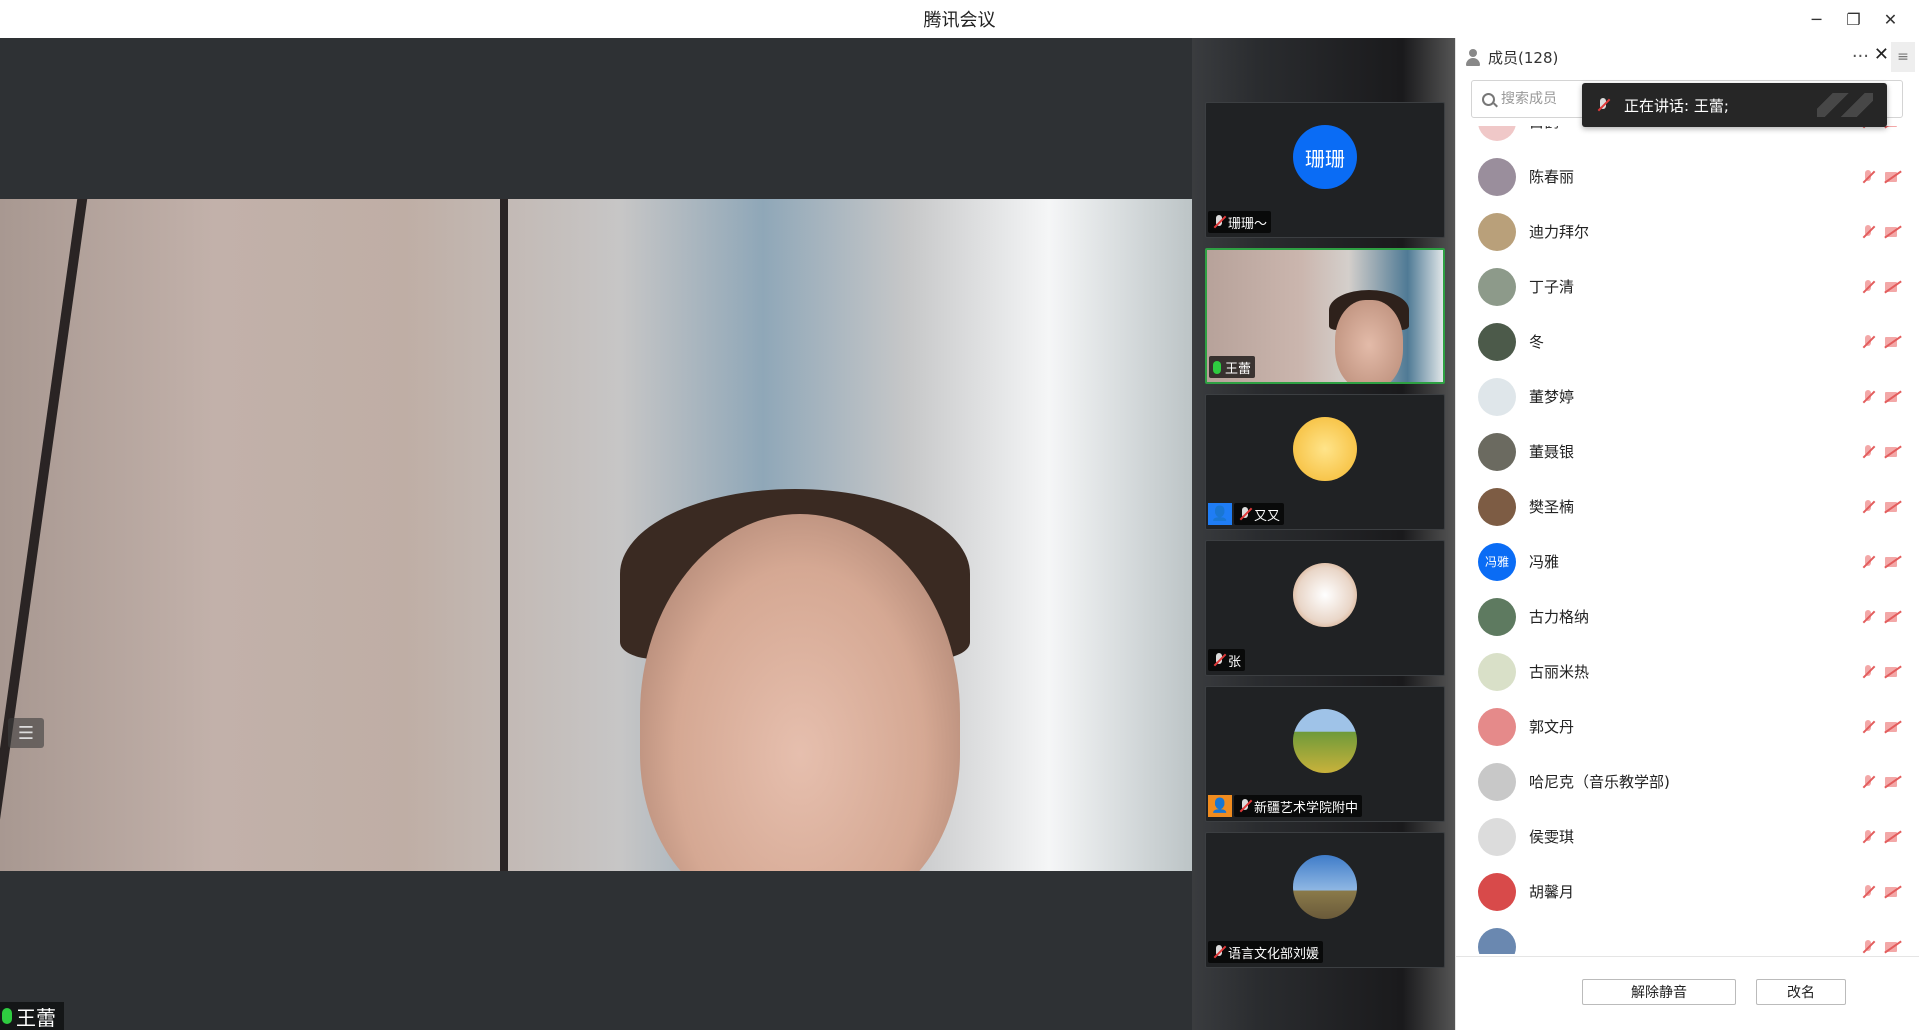 The height and width of the screenshot is (1031, 1919). I want to click on member-item: 哈尼克（音乐教学部), so click(1687, 781).